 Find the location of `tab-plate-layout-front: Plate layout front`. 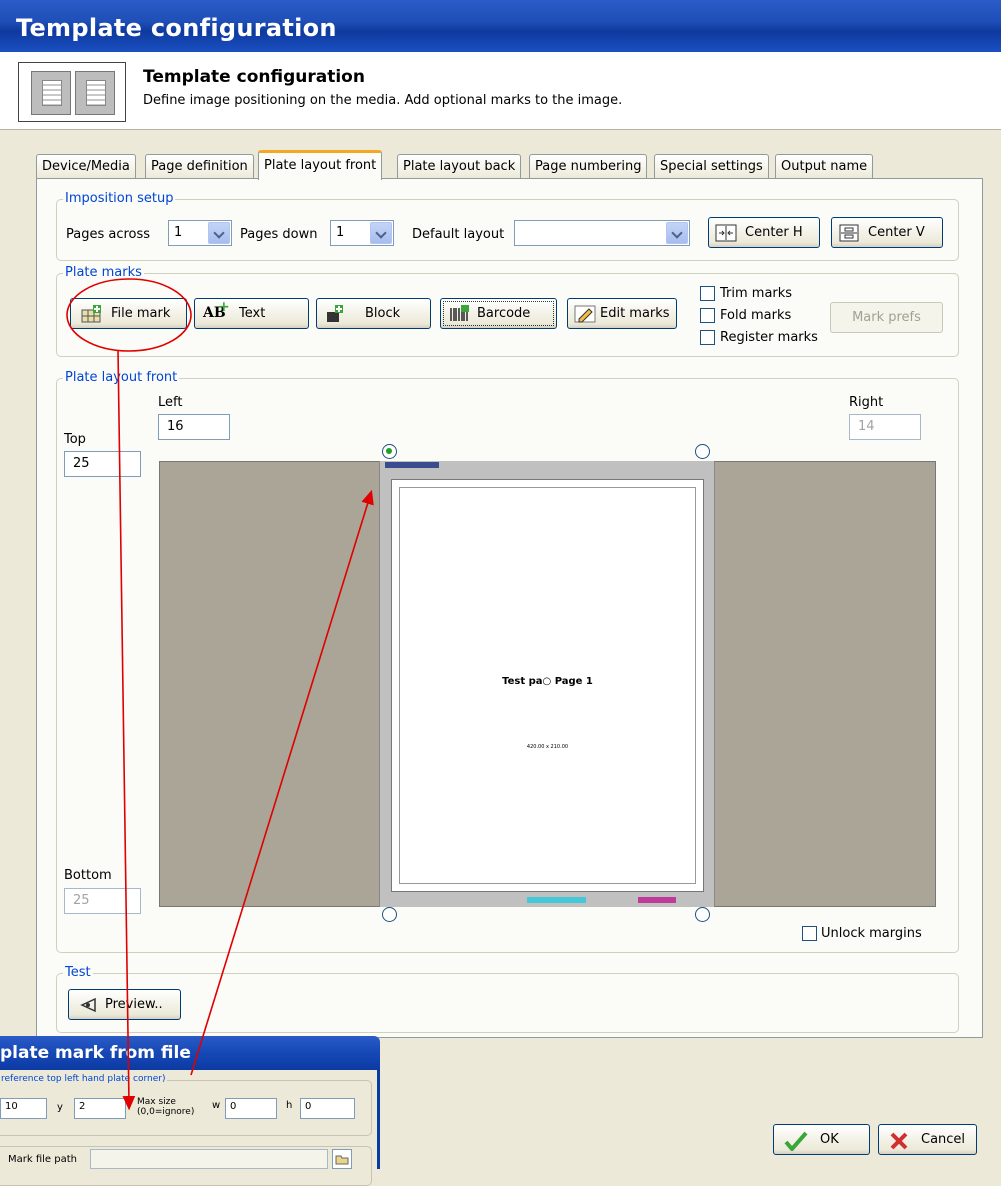

tab-plate-layout-front: Plate layout front is located at coordinates (320, 165).